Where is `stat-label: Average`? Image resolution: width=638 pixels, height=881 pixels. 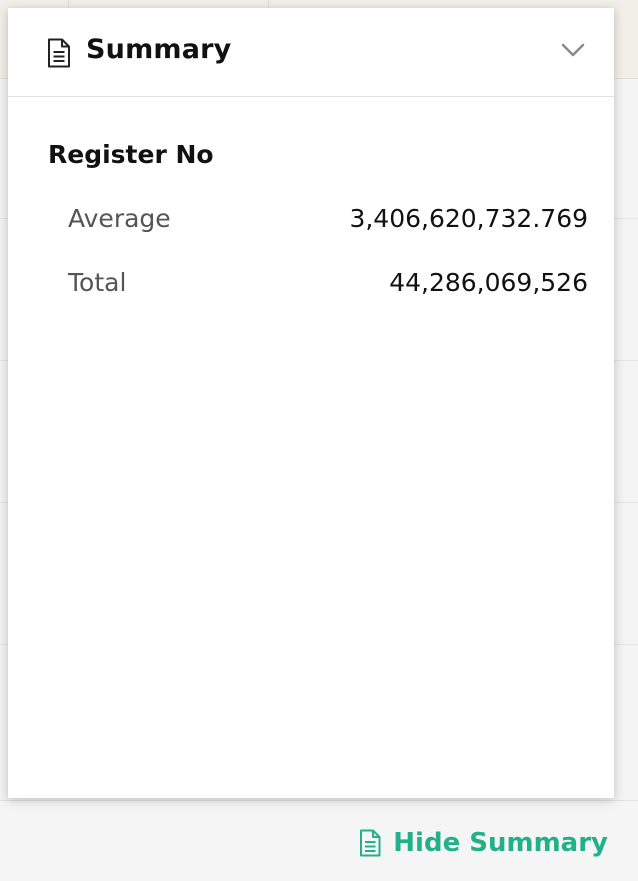
stat-label: Average is located at coordinates (119, 218).